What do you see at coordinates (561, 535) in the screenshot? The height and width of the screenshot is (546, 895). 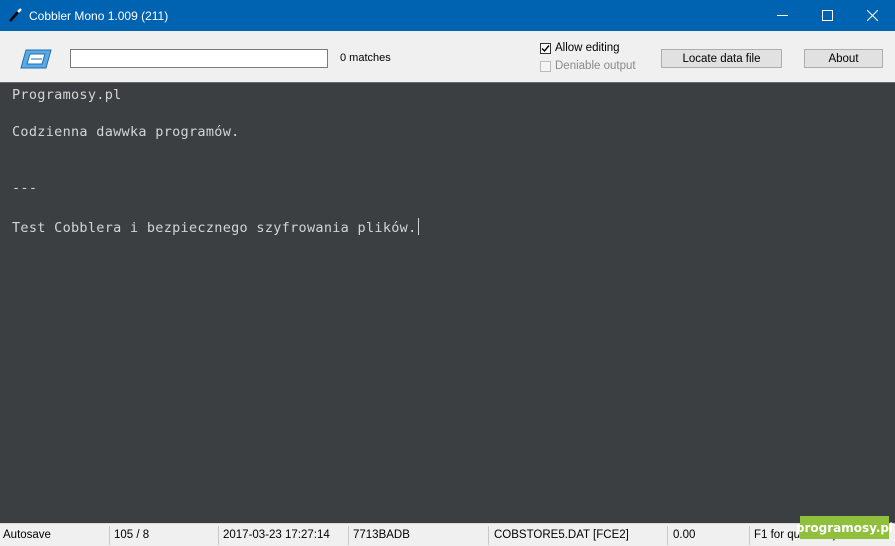 I see `status-file: COBSTORE5.DAT [FCE2]` at bounding box center [561, 535].